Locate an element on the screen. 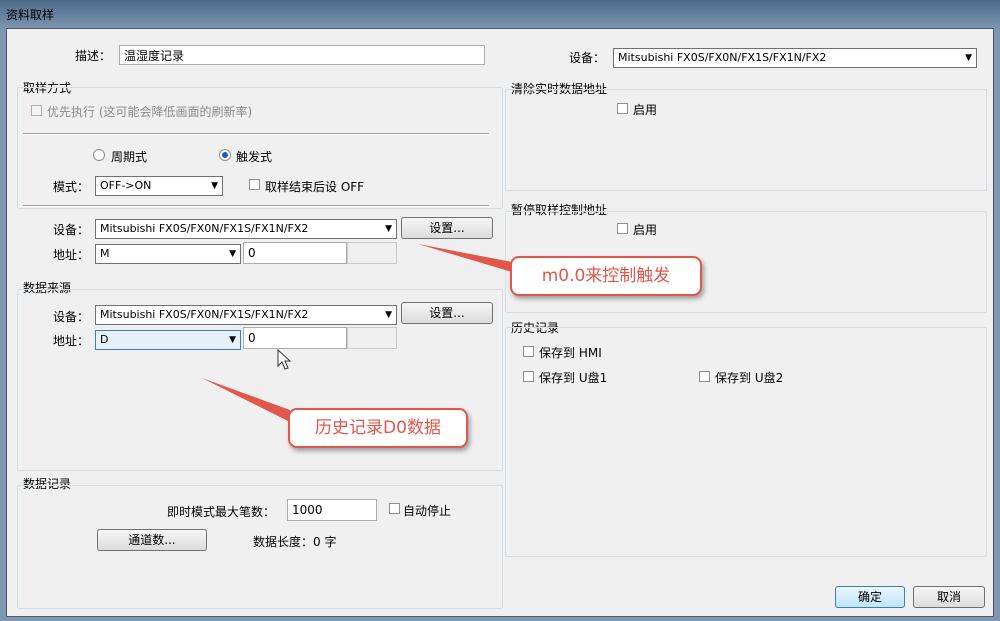 Image resolution: width=1000 pixels, height=621 pixels. callout1-pointer is located at coordinates (465, 258).